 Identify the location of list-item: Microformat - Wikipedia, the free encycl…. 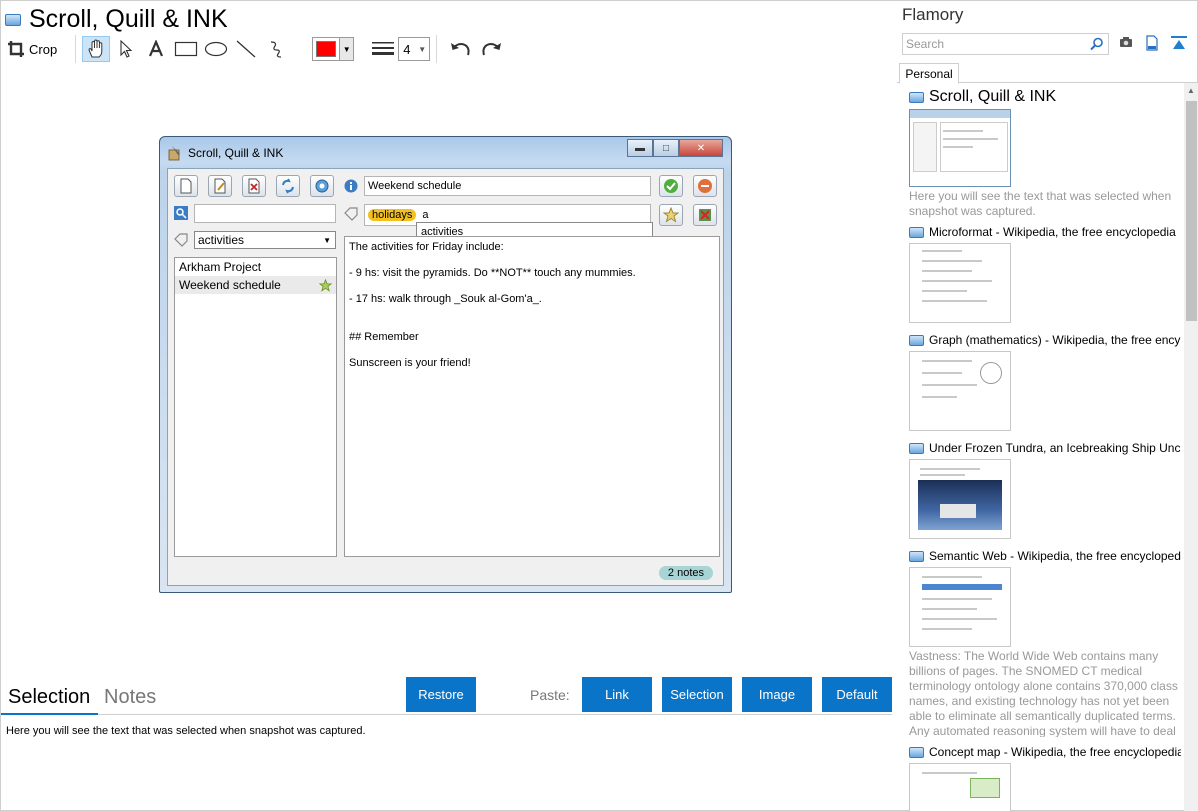
(1045, 273).